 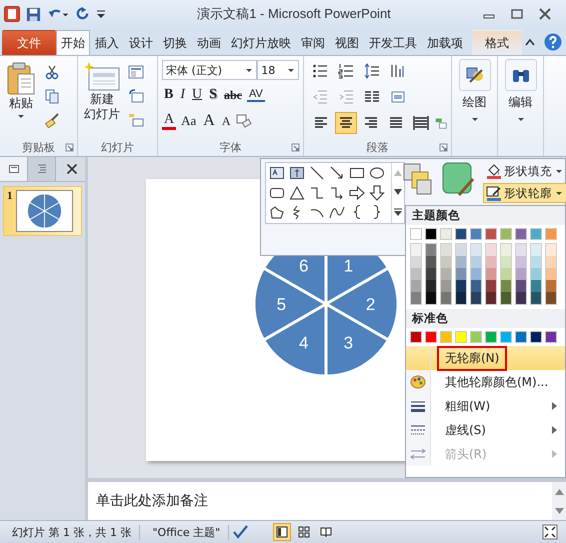 What do you see at coordinates (197, 95) in the screenshot?
I see `underline-button: U` at bounding box center [197, 95].